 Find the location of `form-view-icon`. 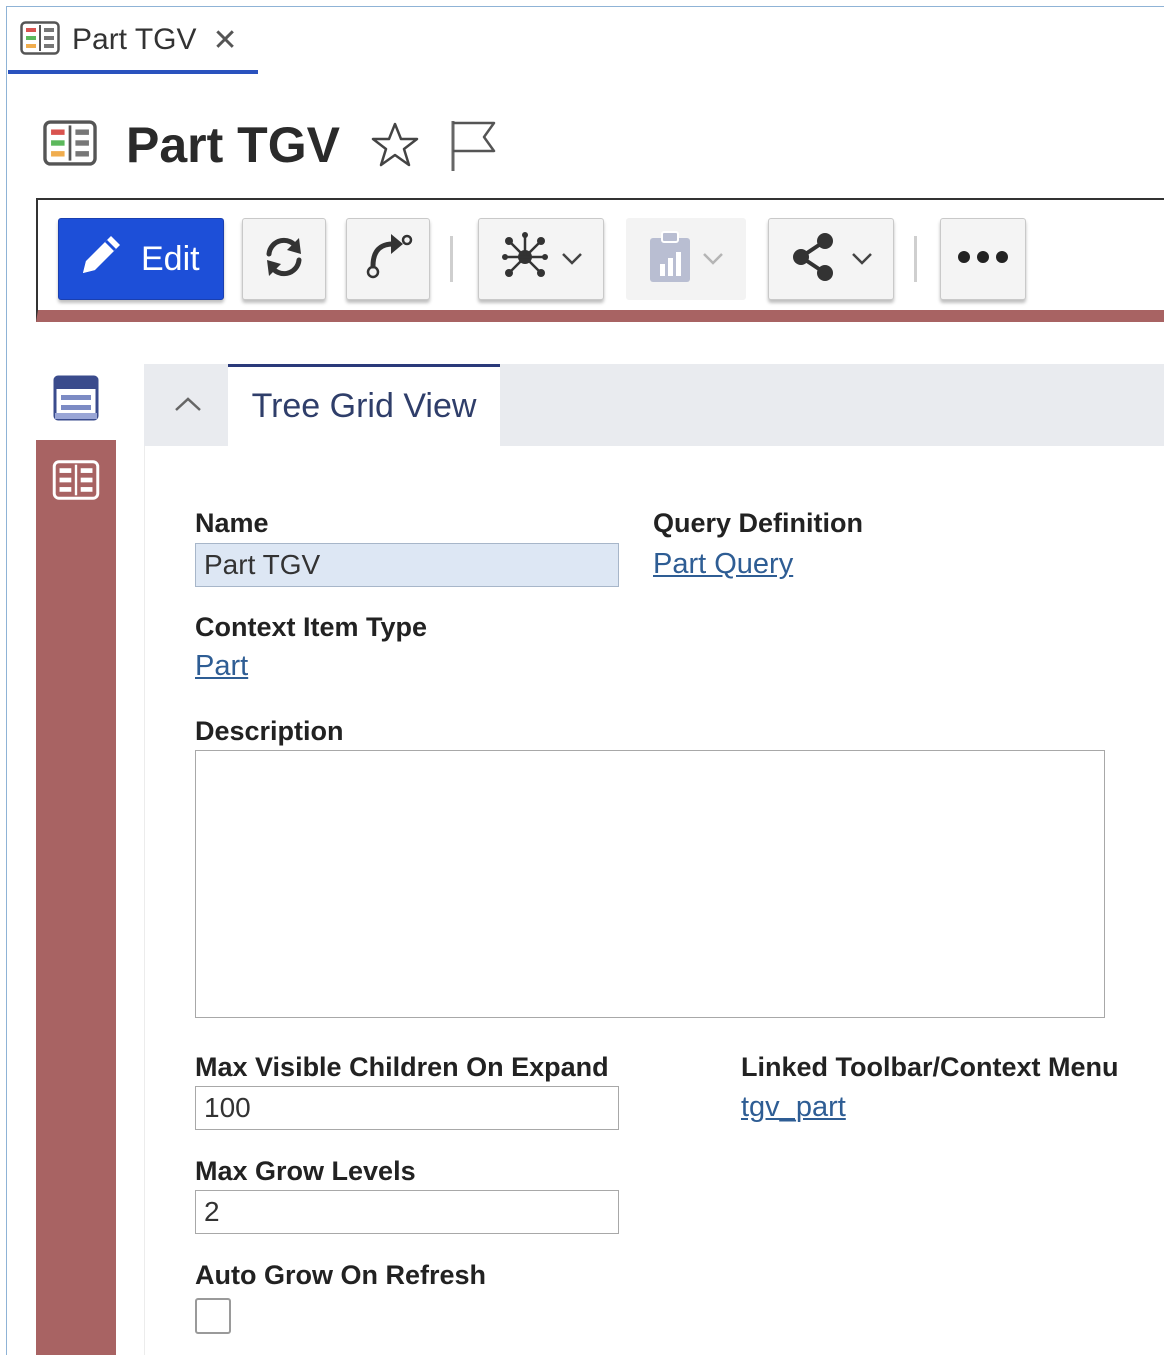

form-view-icon is located at coordinates (76, 400).